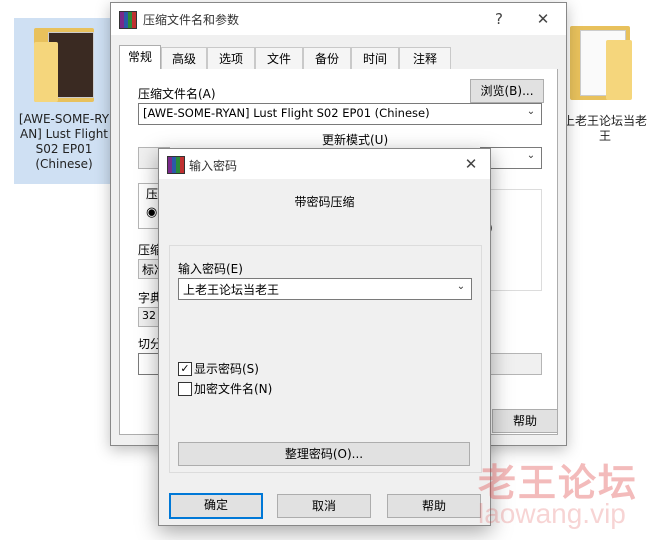  What do you see at coordinates (184, 58) in the screenshot?
I see `tab-advanced: 高级` at bounding box center [184, 58].